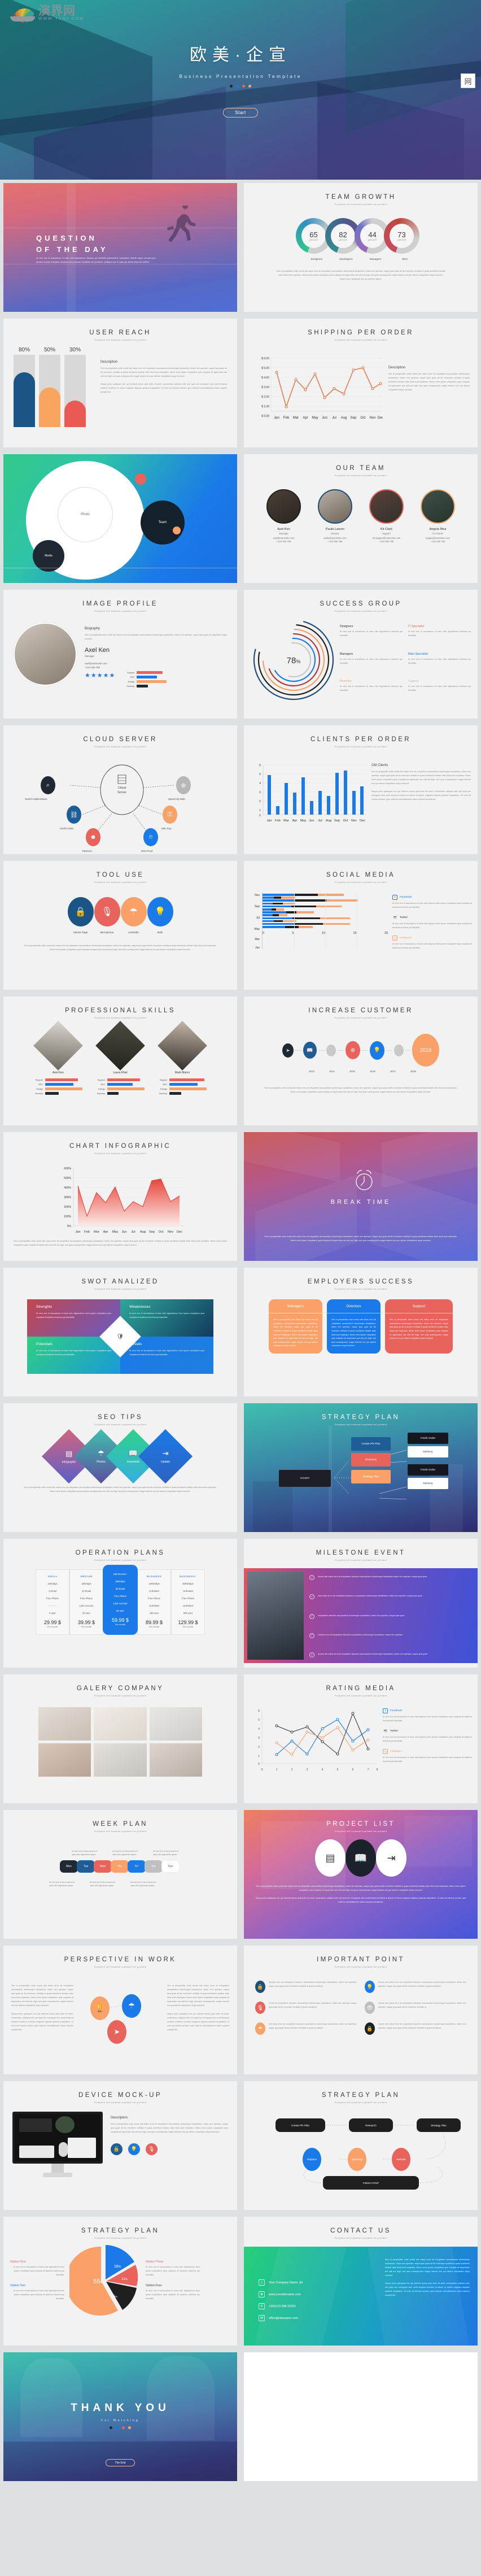 This screenshot has width=481, height=2576. I want to click on flow-node: Strategy Plan, so click(439, 2125).